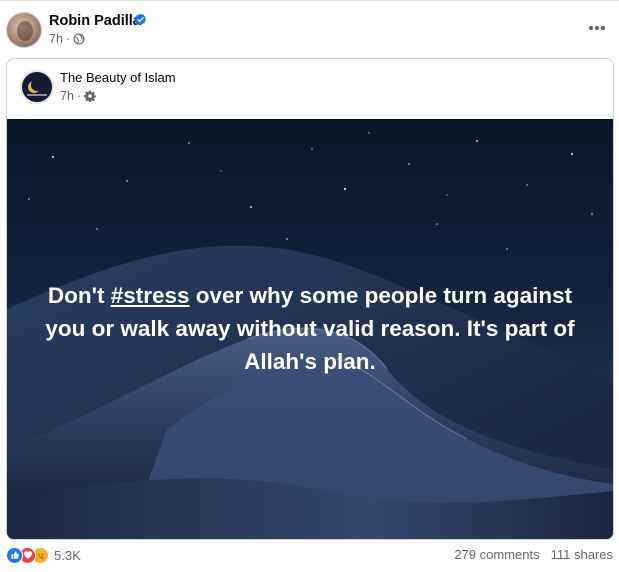 The height and width of the screenshot is (572, 619). Describe the element at coordinates (582, 554) in the screenshot. I see `shares-count: 111 shares` at that location.